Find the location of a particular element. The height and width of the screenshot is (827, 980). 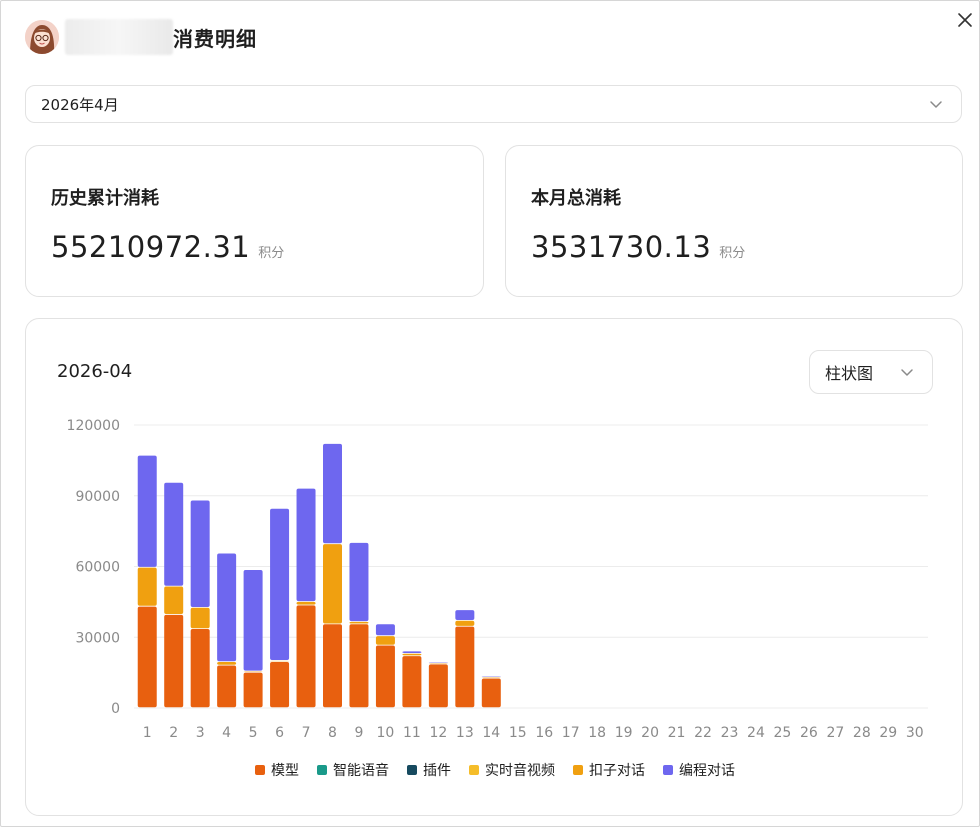

y-tick-label: 30000 is located at coordinates (97, 638).